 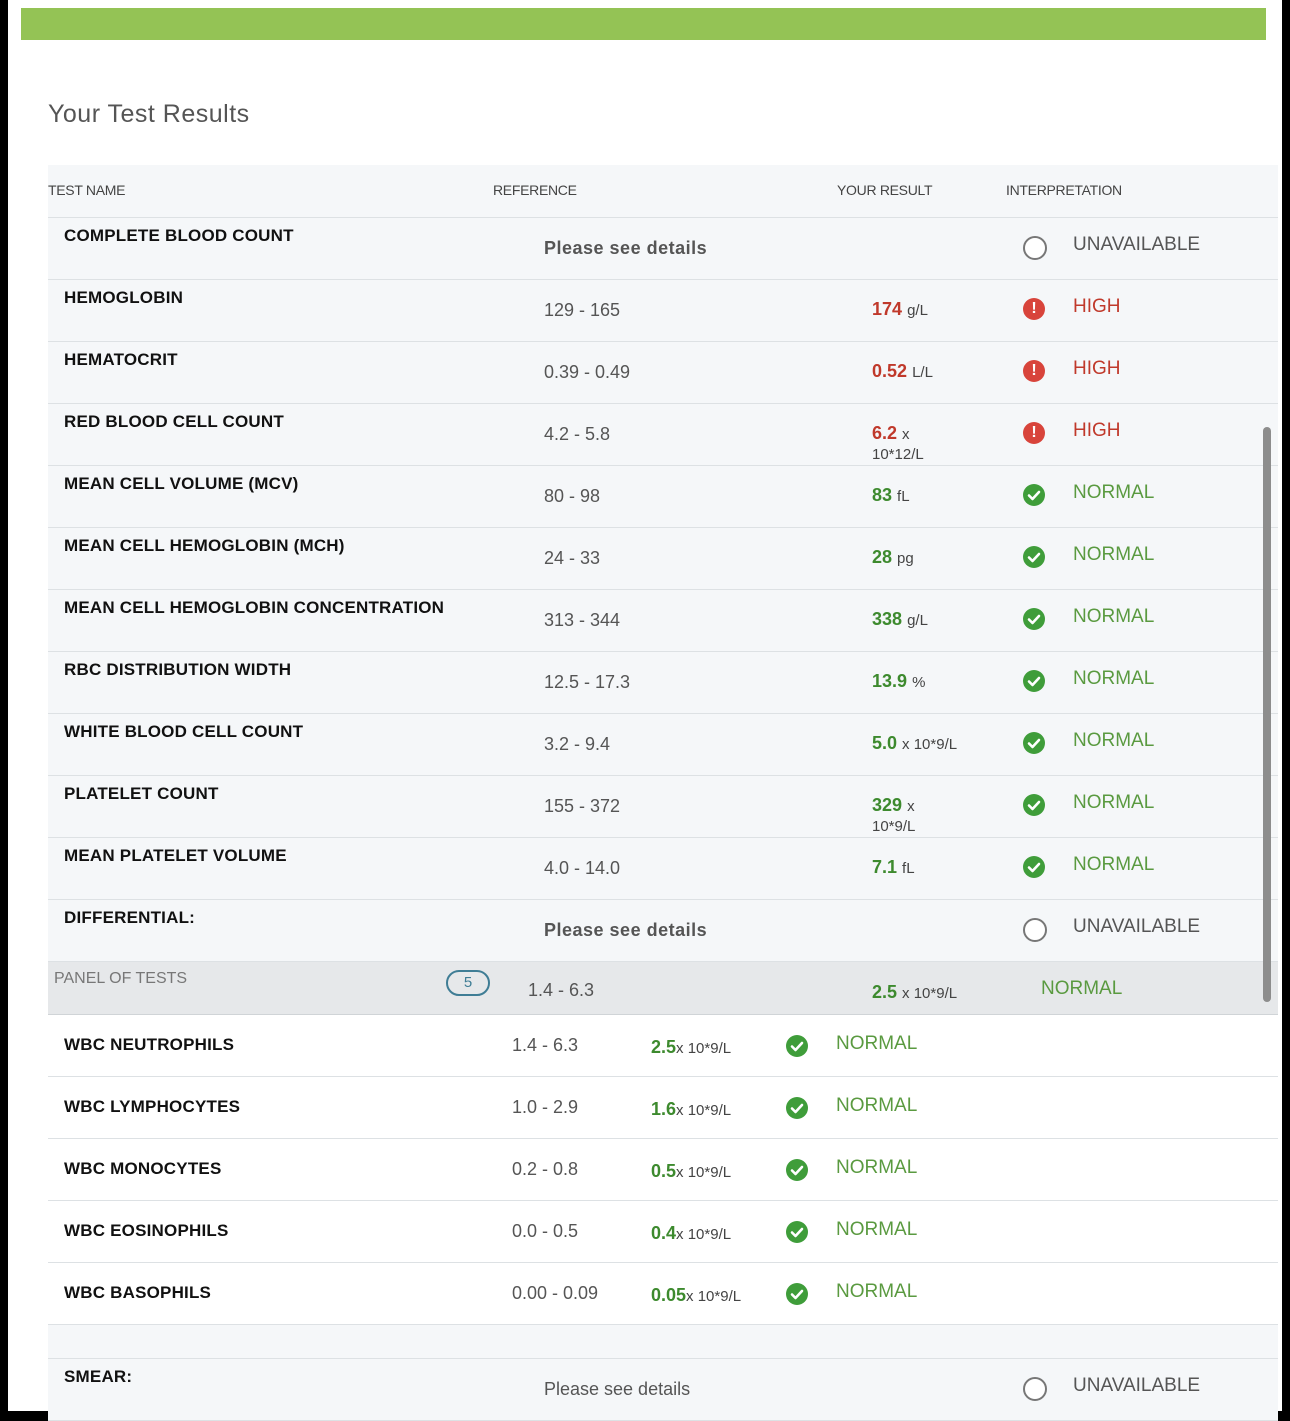 I want to click on result-unit-line2: 10*9/L, so click(x=894, y=826).